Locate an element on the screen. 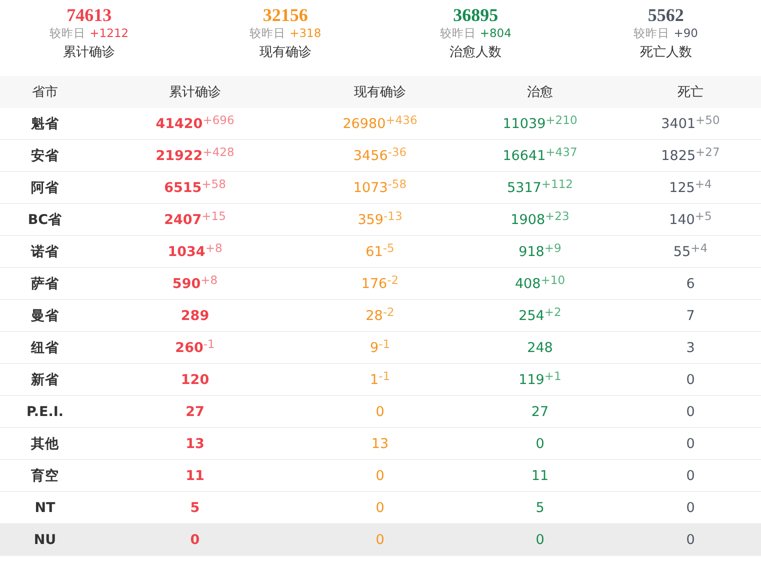  cell-value: 1908 is located at coordinates (528, 220).